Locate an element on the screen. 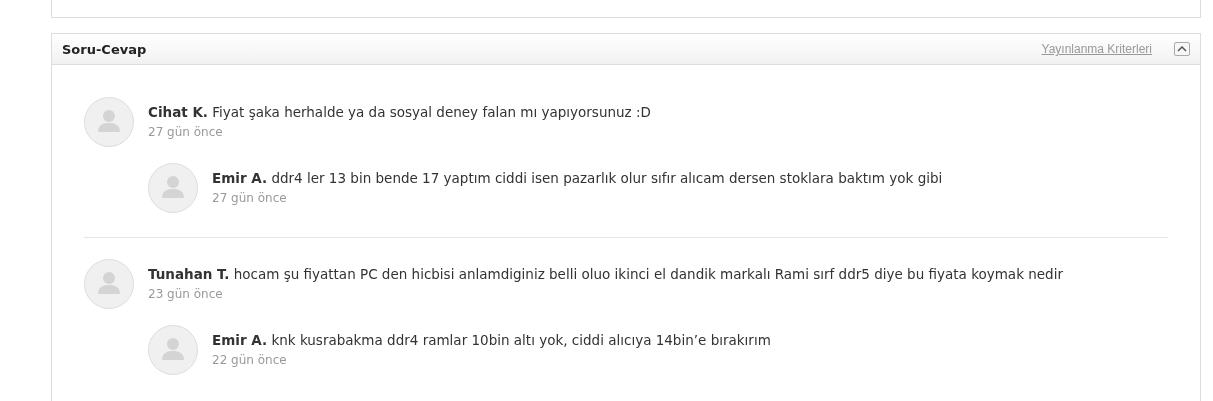 The height and width of the screenshot is (401, 1213). comment-text: ddr4 ler 13 bin bende 17 yaptım ciddi isen pazarlık olur sıfır alıcam dersen stoklara baktım yok gibi is located at coordinates (607, 178).